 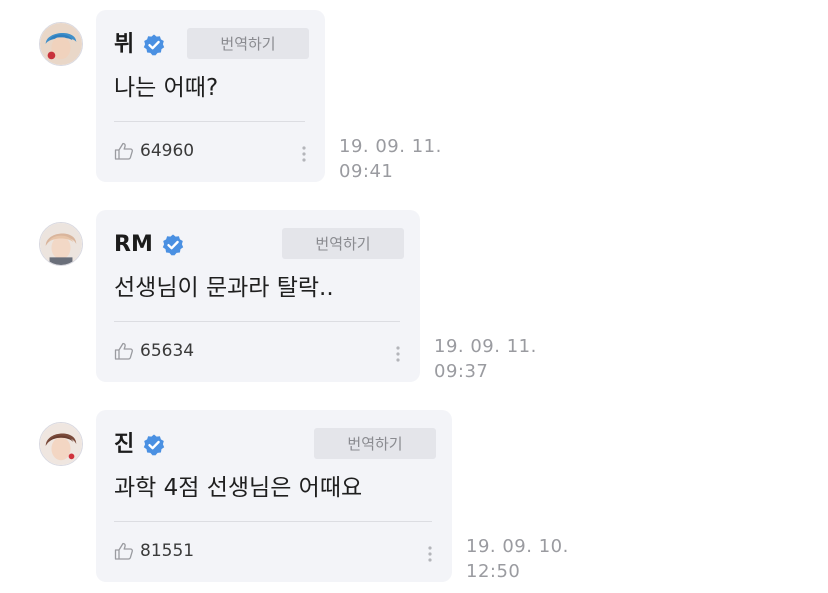 I want to click on timestamp: 19. 09. 11. 09:41, so click(x=390, y=159).